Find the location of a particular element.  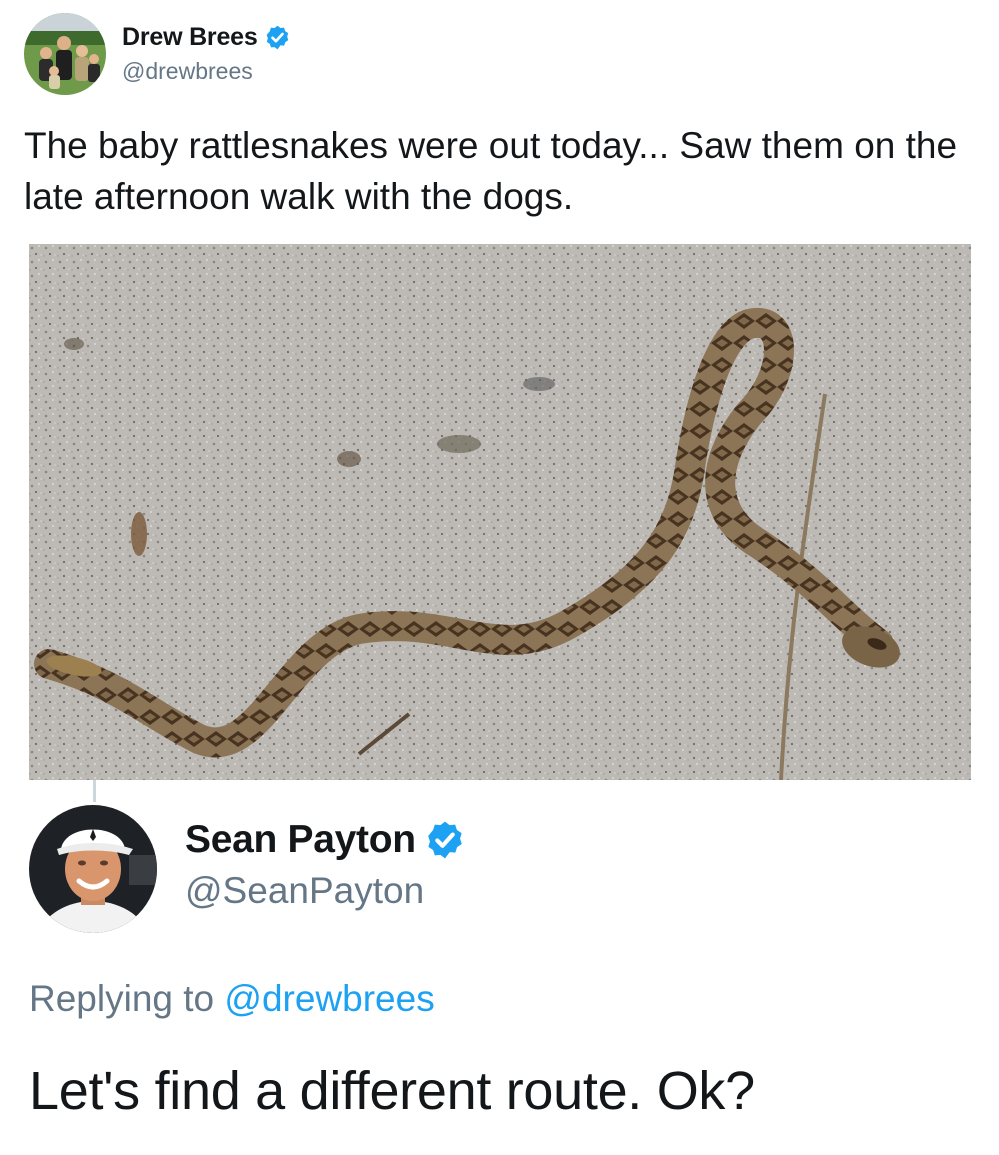

mention-link: @drewbrees is located at coordinates (329, 998).